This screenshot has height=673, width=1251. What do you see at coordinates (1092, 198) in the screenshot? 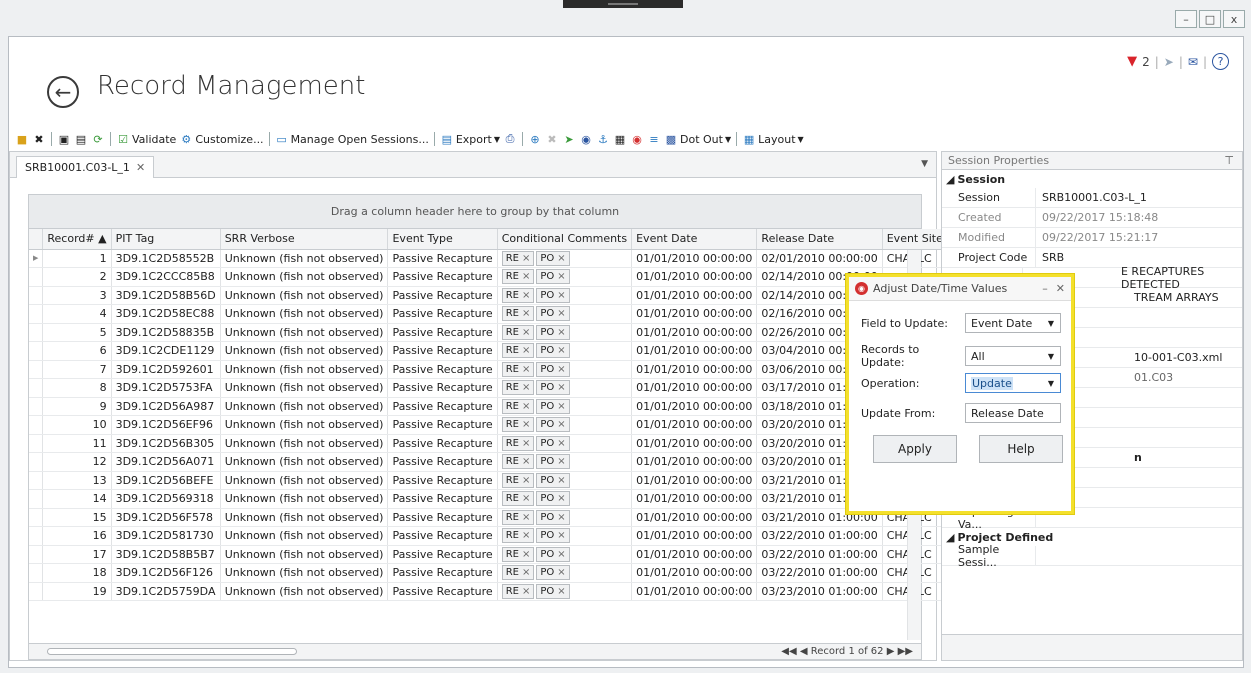
I see `property-session: Session SRB10001.C03-L_1` at bounding box center [1092, 198].